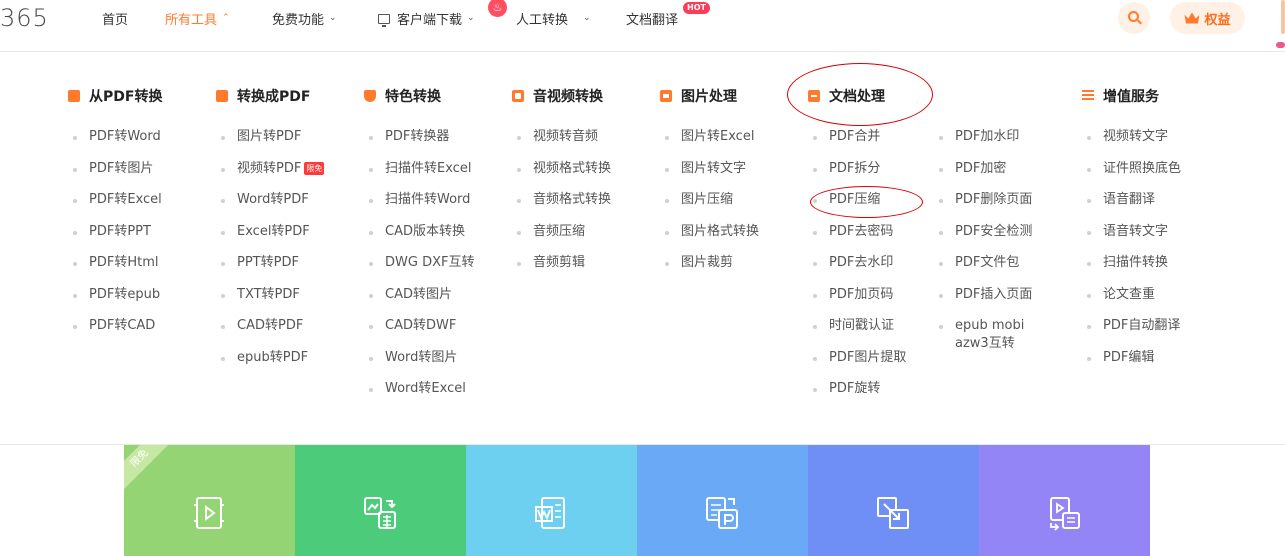  What do you see at coordinates (419, 396) in the screenshot?
I see `menu-item-word-to-excel: Word转Excel` at bounding box center [419, 396].